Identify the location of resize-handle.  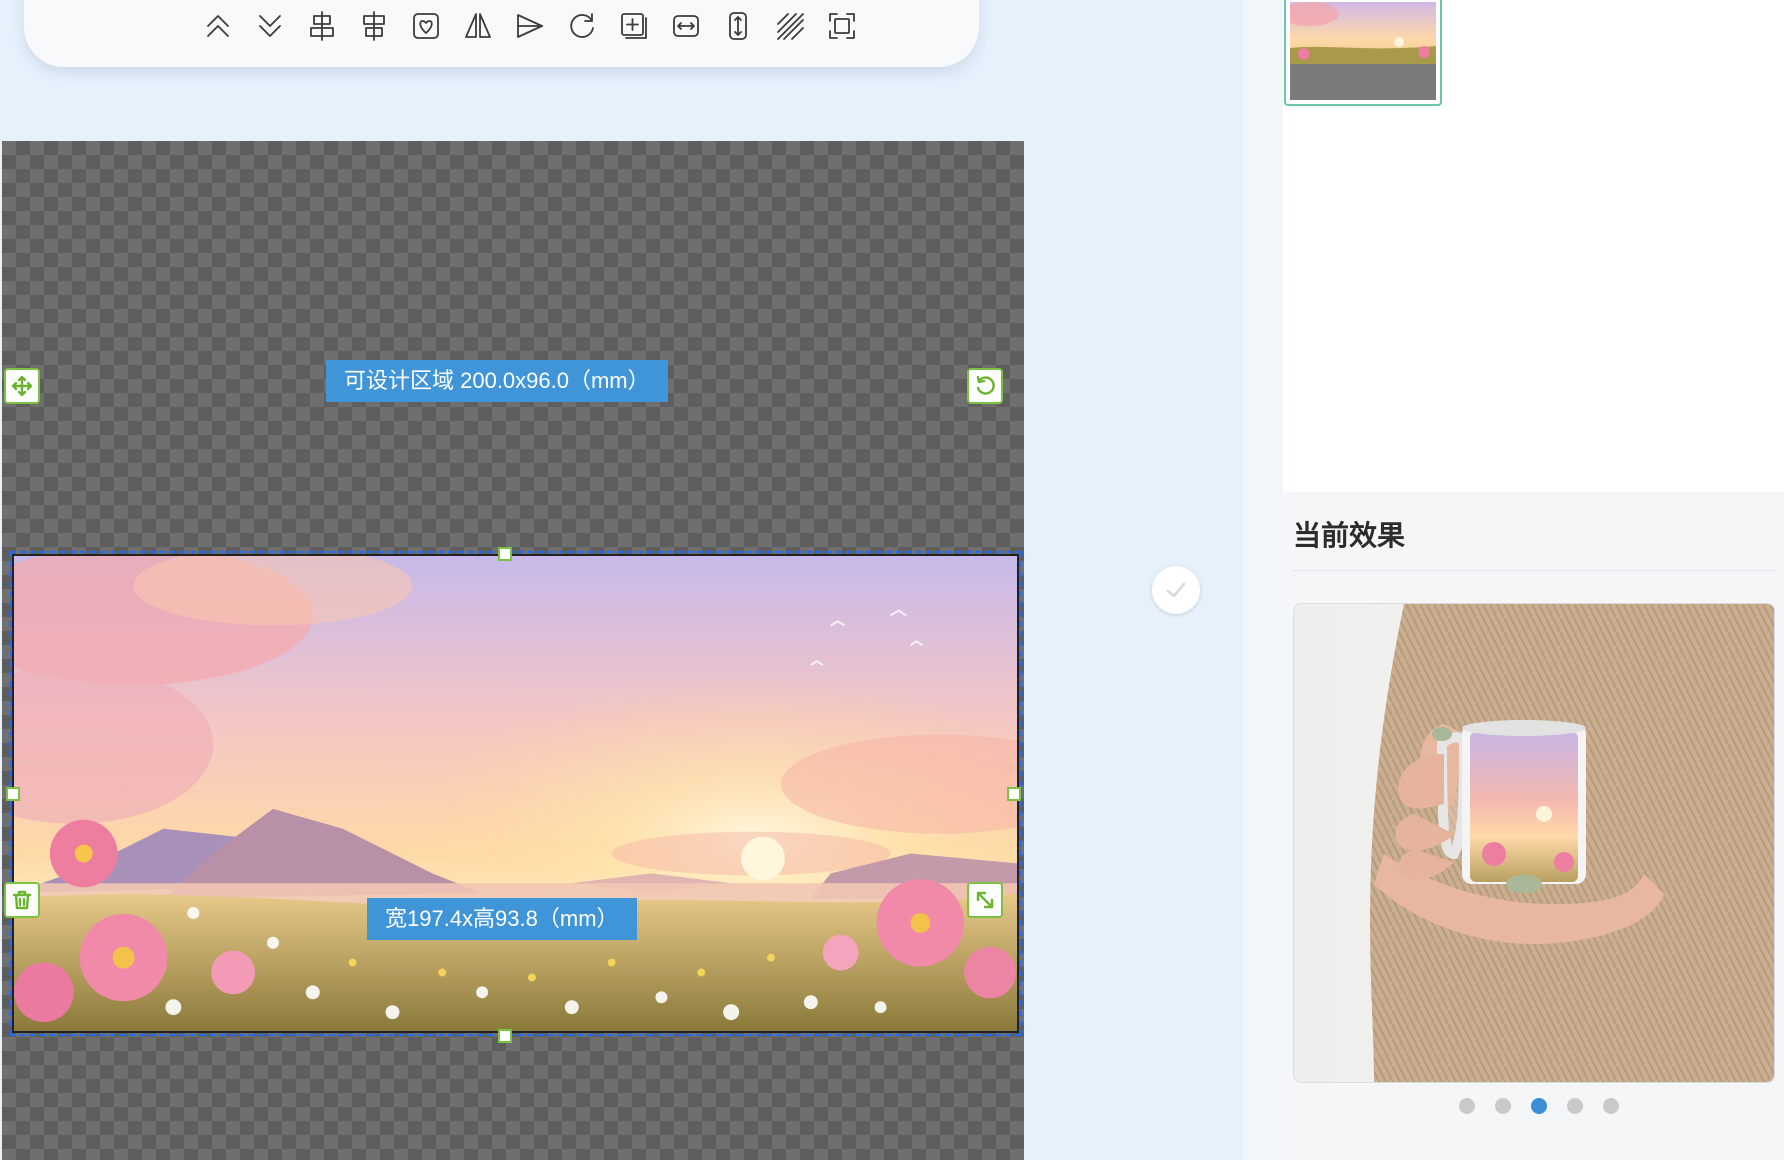
(985, 900).